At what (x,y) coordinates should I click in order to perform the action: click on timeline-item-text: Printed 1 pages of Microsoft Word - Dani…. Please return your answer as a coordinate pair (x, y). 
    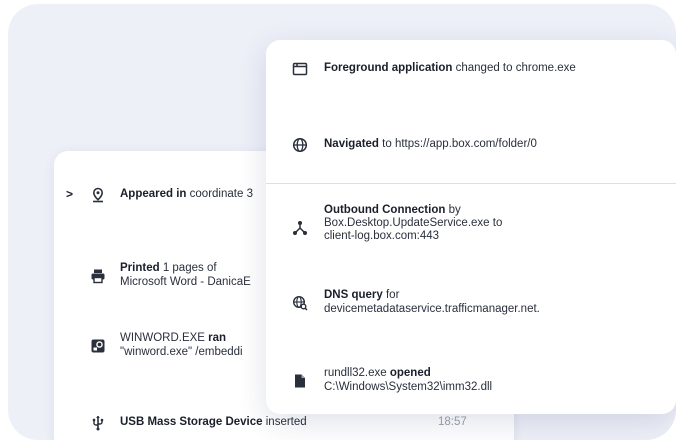
    Looking at the image, I should click on (185, 275).